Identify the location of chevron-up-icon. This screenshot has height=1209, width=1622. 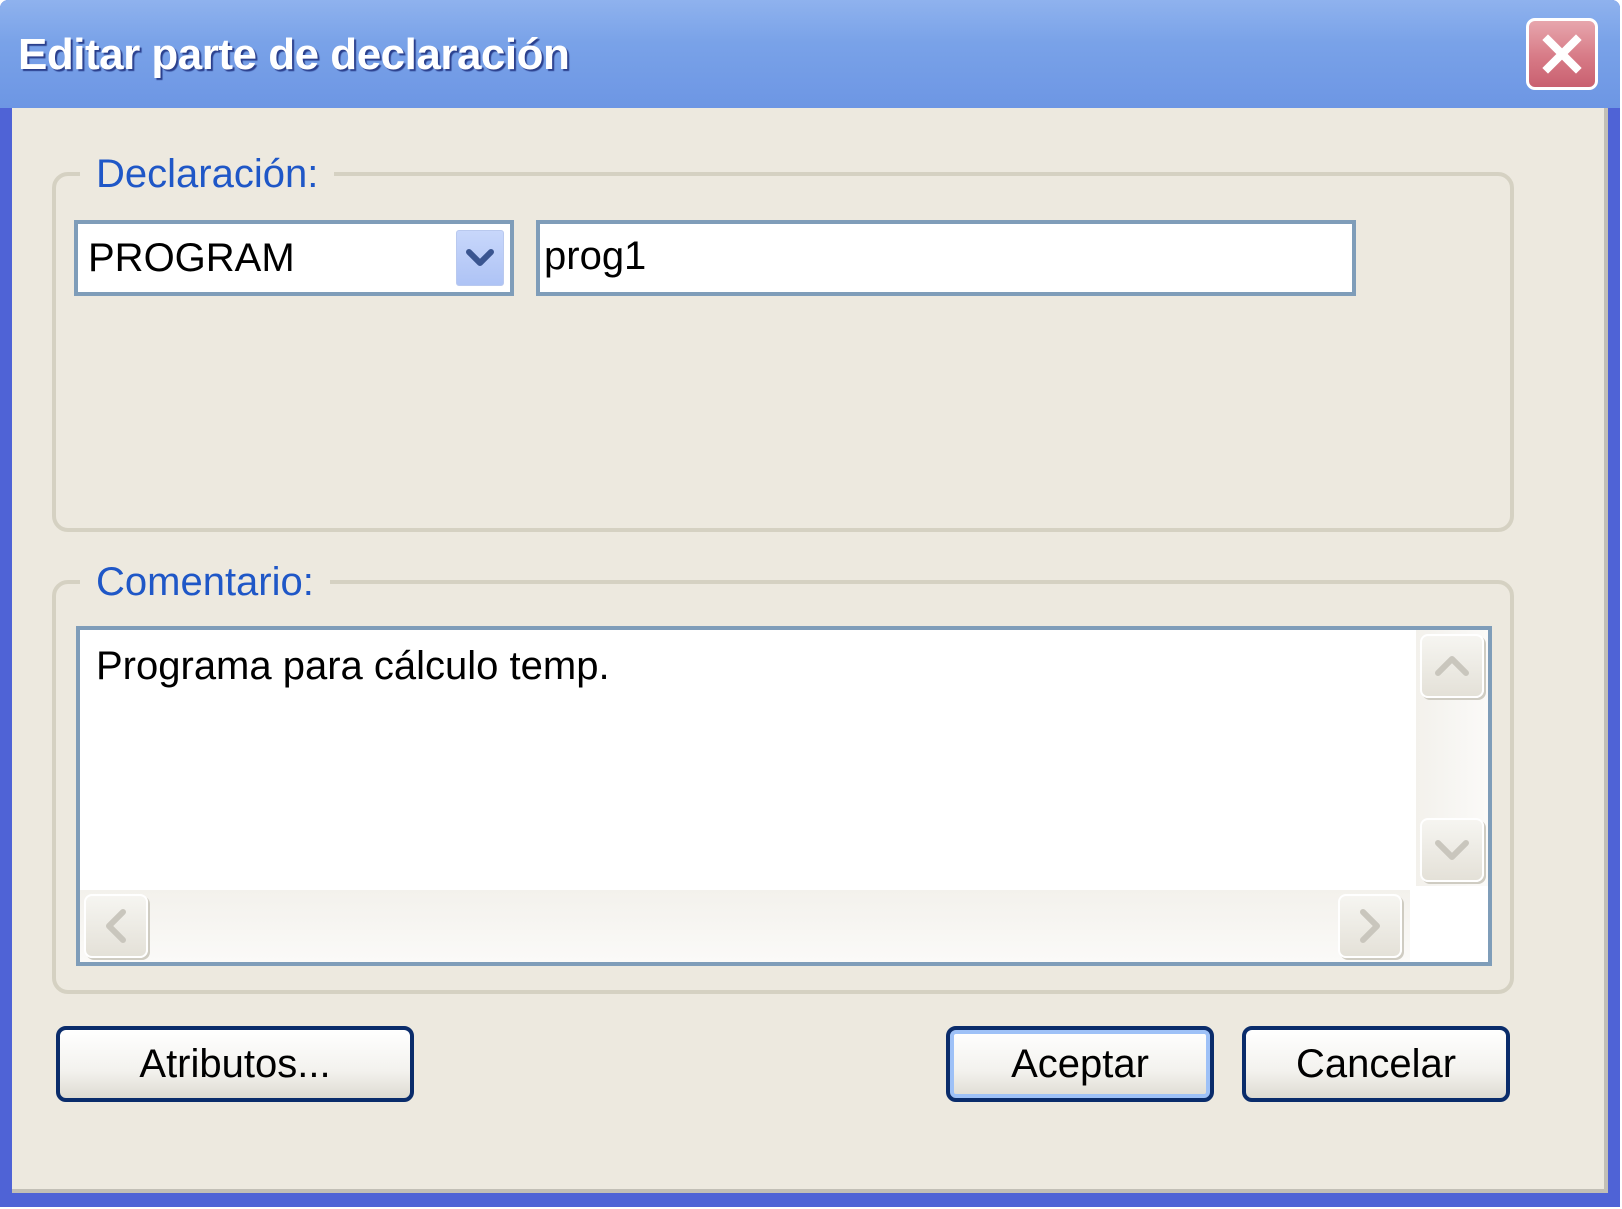
(1452, 666).